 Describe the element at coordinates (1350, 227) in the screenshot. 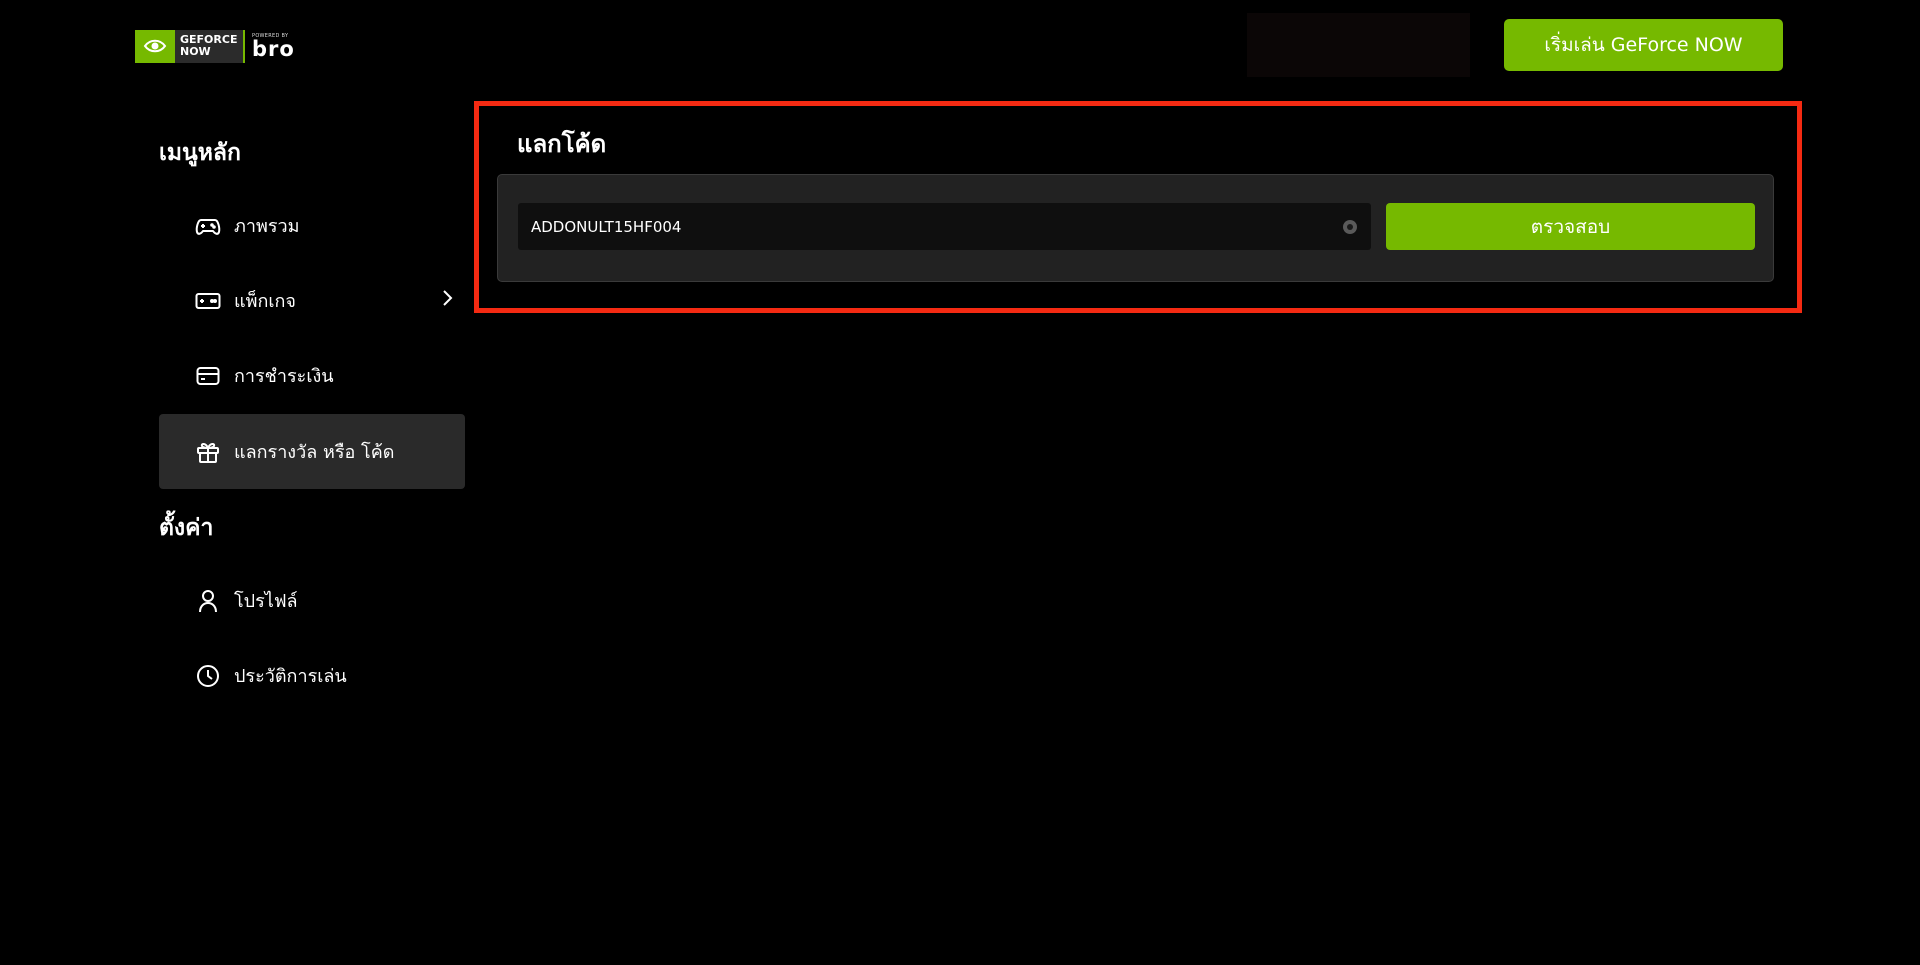

I see `clear-input-icon` at that location.